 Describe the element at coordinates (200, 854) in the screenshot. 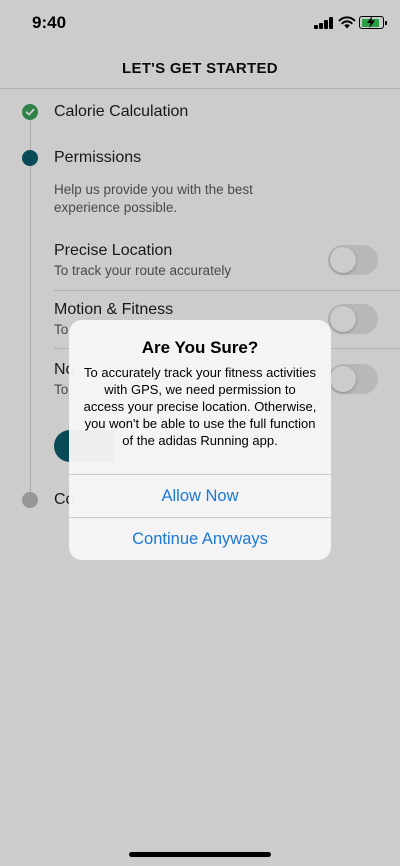

I see `home-indicator` at that location.